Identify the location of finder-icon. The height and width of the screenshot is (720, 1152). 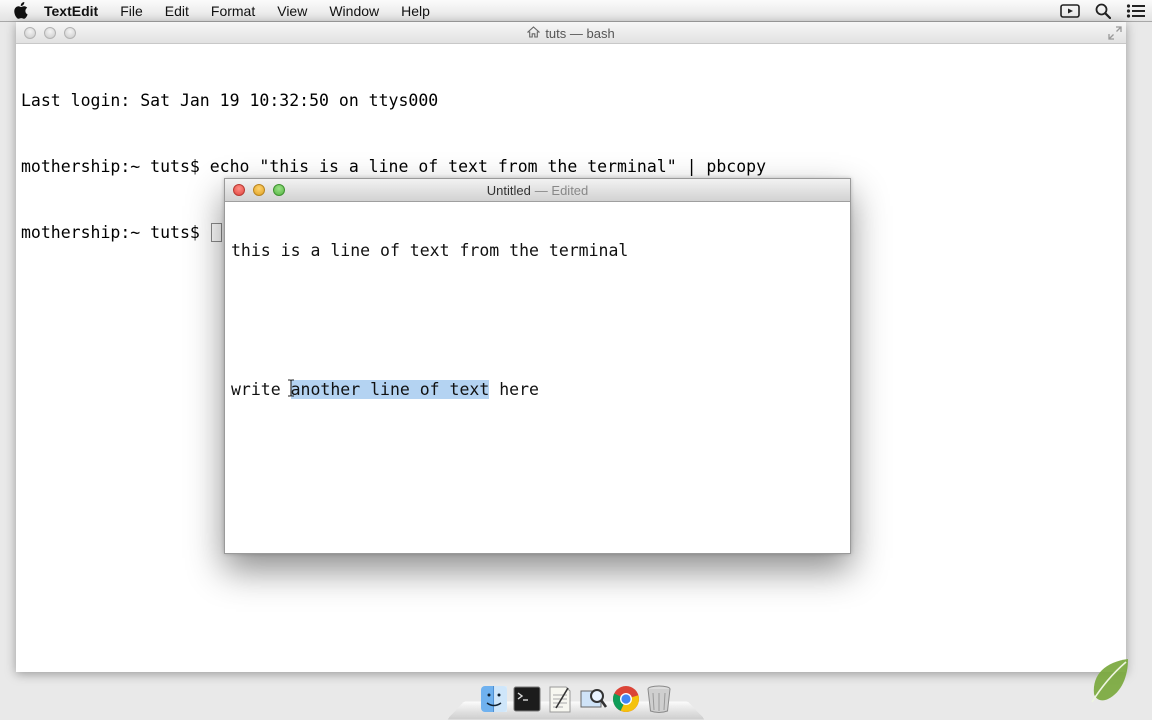
(494, 699).